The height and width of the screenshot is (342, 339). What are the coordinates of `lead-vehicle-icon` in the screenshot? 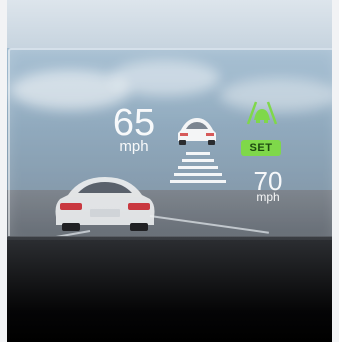 It's located at (197, 131).